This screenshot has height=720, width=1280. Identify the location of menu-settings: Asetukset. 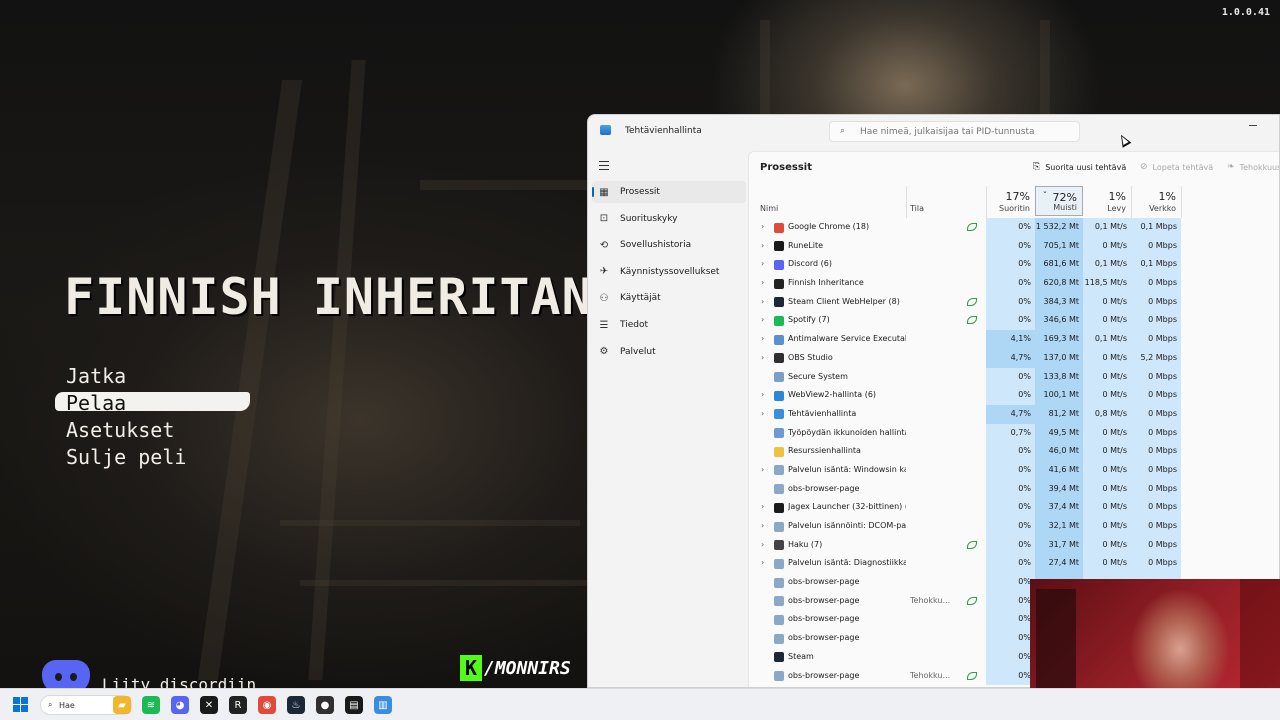
(126, 431).